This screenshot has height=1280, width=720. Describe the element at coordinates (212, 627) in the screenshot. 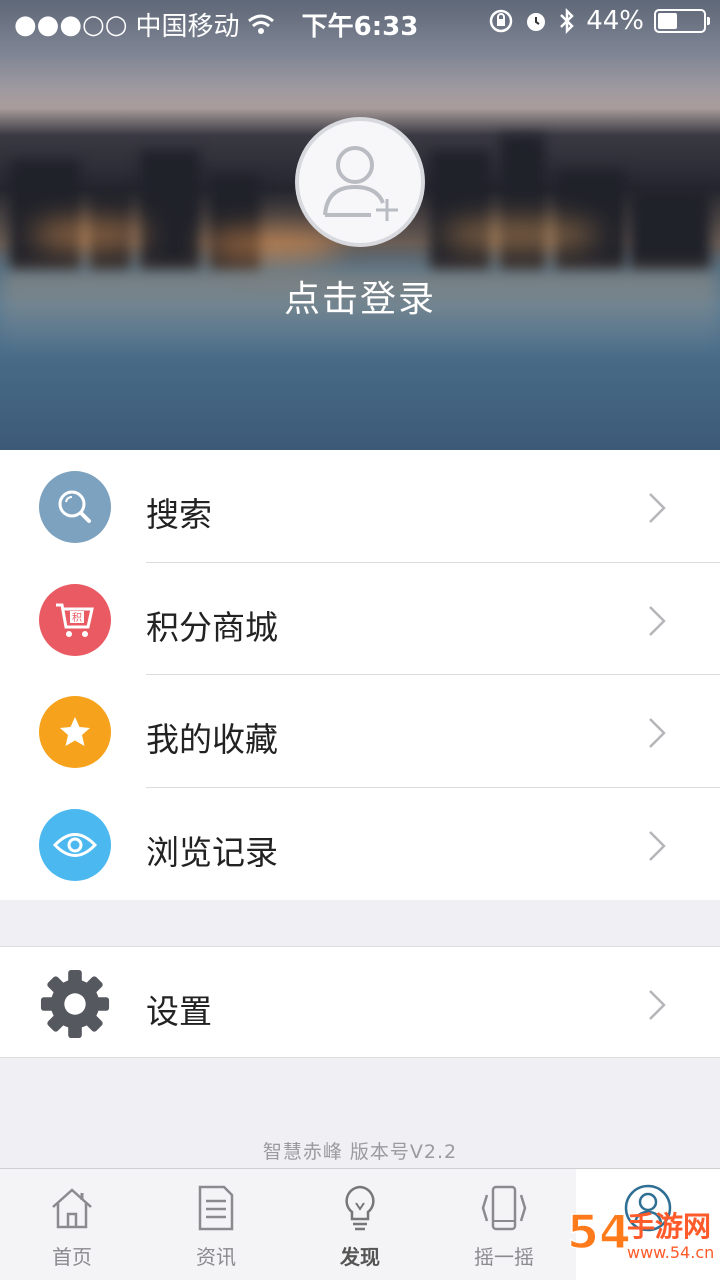

I see `menu-item-label: 积分商城` at that location.